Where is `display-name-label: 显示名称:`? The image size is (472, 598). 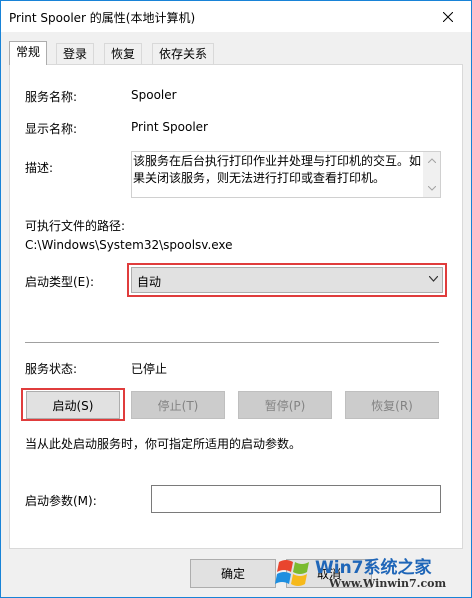 display-name-label: 显示名称: is located at coordinates (51, 129).